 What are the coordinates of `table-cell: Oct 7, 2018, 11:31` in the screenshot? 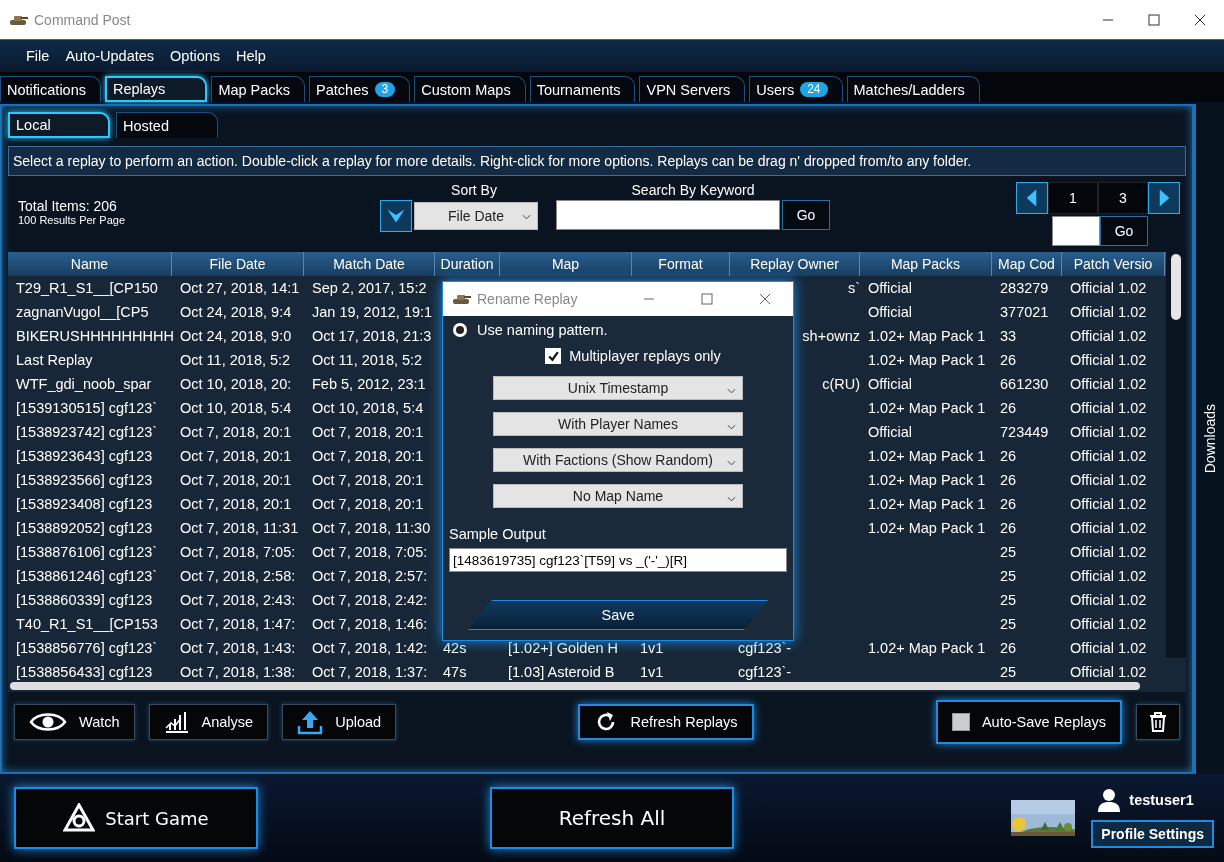 It's located at (239, 528).